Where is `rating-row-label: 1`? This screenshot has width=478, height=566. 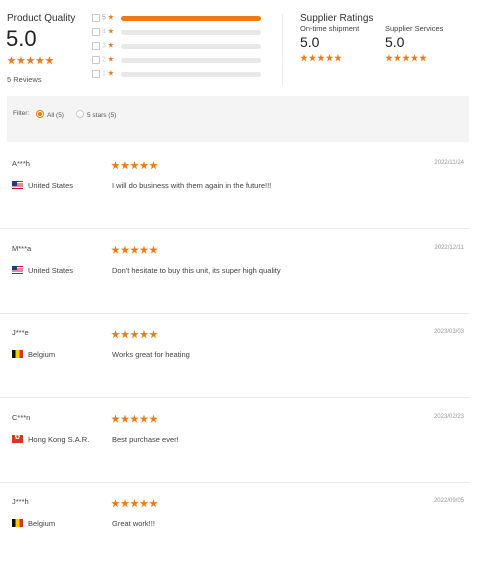 rating-row-label: 1 is located at coordinates (108, 74).